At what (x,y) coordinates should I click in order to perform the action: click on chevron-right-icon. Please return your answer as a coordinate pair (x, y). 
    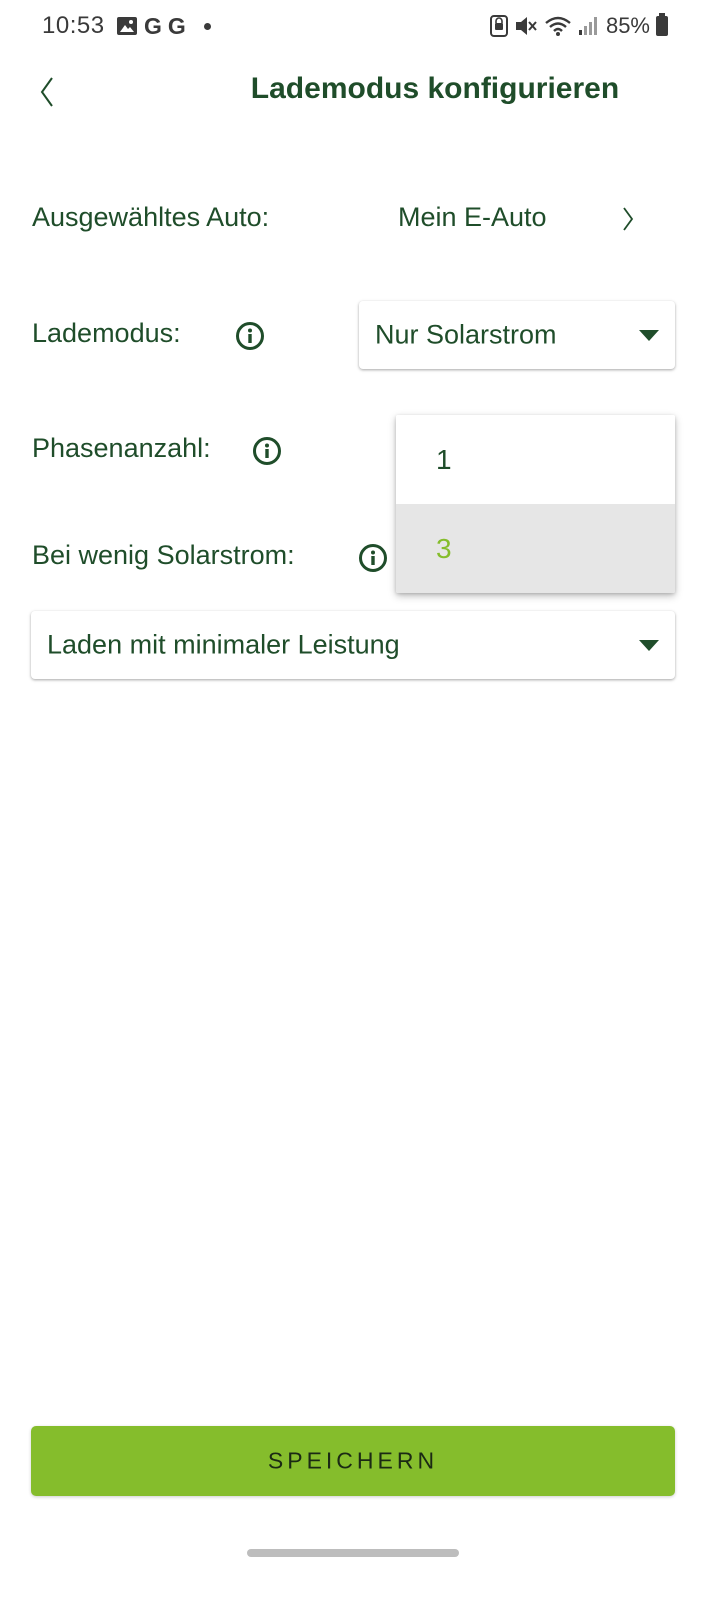
    Looking at the image, I should click on (628, 219).